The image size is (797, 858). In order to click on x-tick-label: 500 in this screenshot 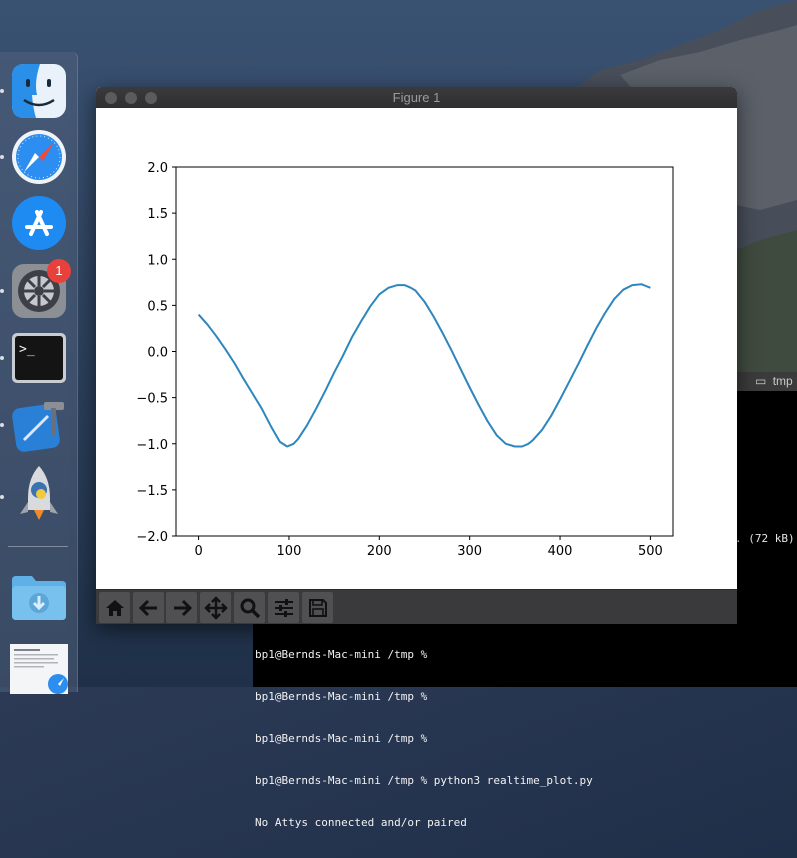, I will do `click(650, 551)`.